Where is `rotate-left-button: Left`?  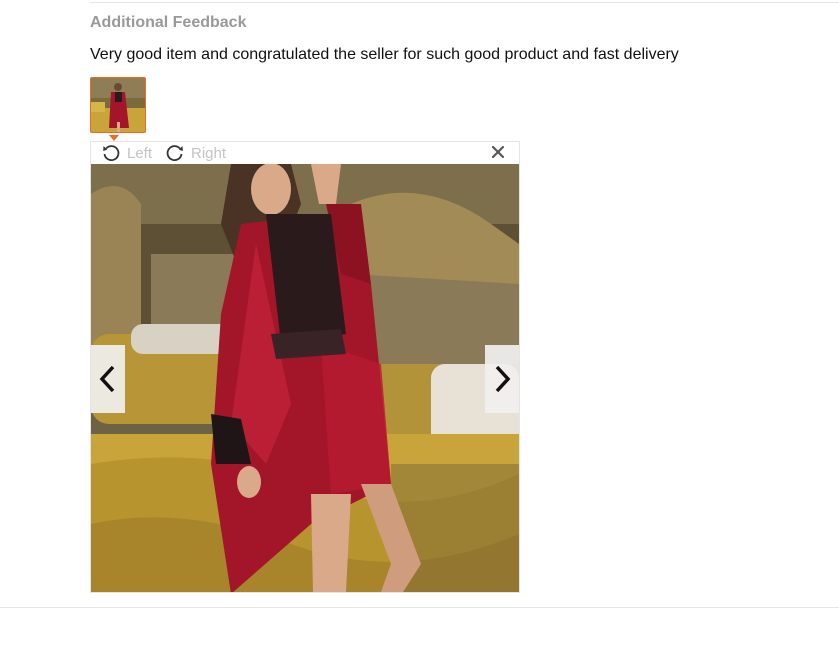
rotate-left-button: Left is located at coordinates (126, 153).